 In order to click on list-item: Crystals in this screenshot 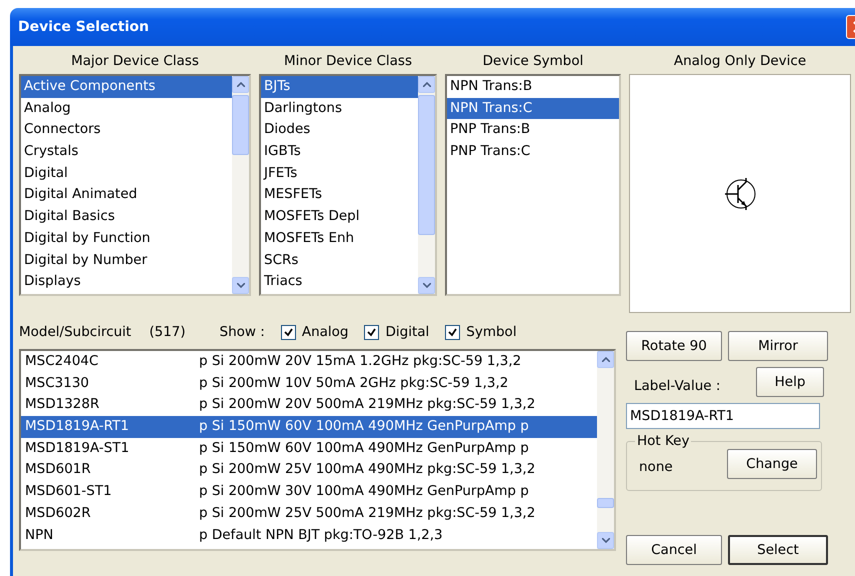, I will do `click(126, 152)`.